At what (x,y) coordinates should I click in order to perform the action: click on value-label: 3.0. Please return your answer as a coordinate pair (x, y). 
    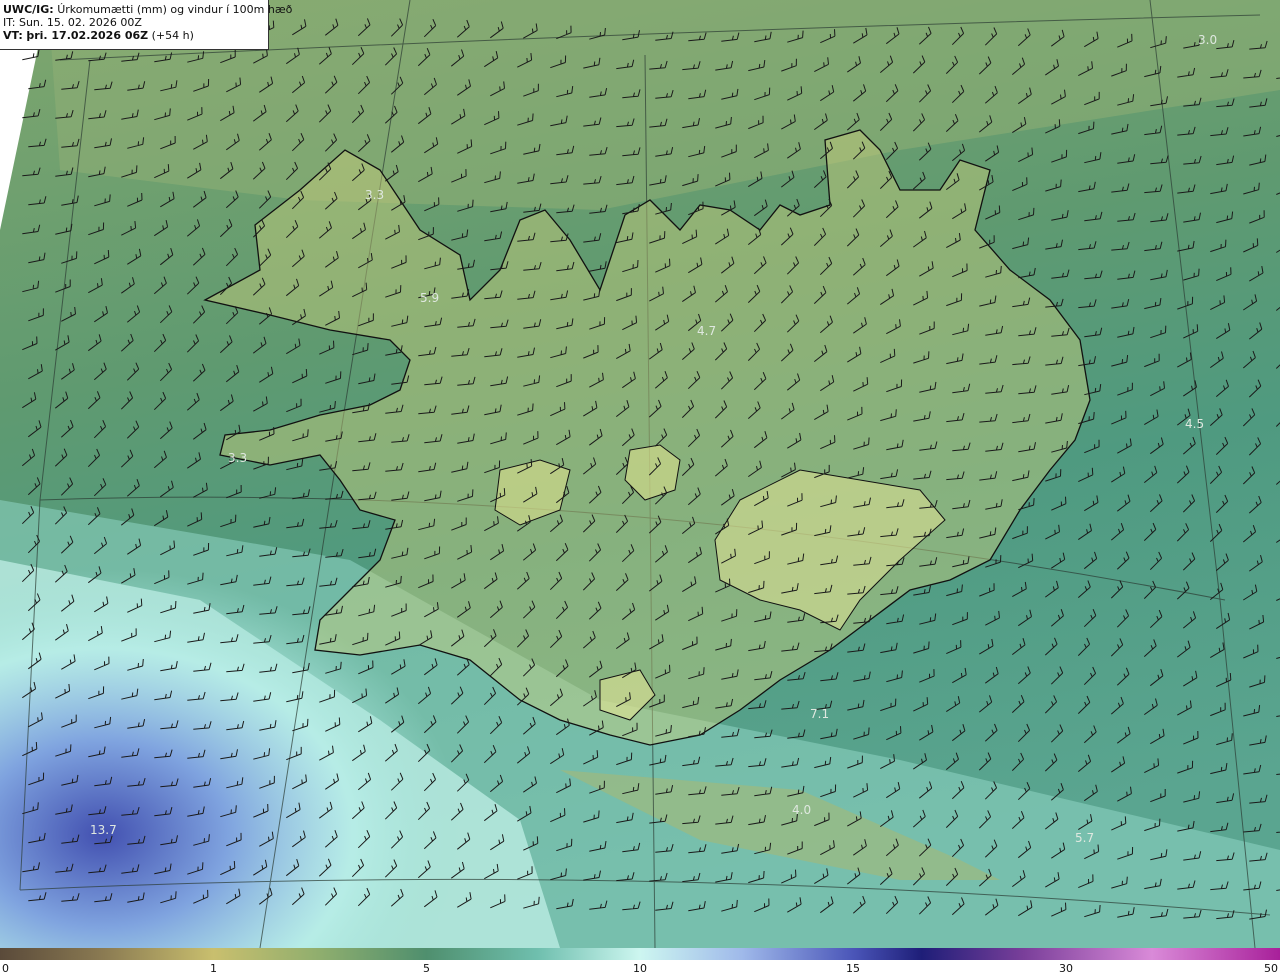
    Looking at the image, I should click on (1207, 40).